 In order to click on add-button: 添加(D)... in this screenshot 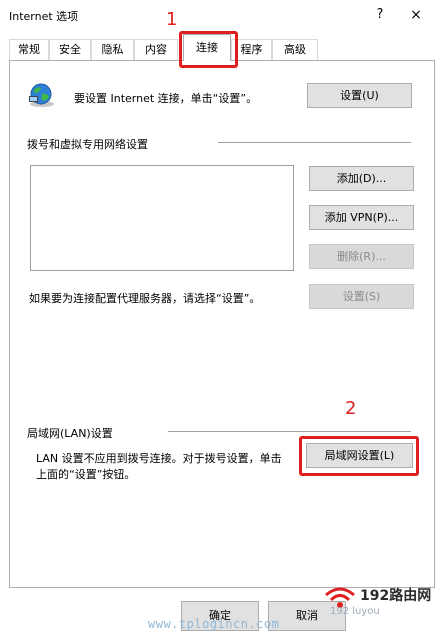, I will do `click(361, 178)`.